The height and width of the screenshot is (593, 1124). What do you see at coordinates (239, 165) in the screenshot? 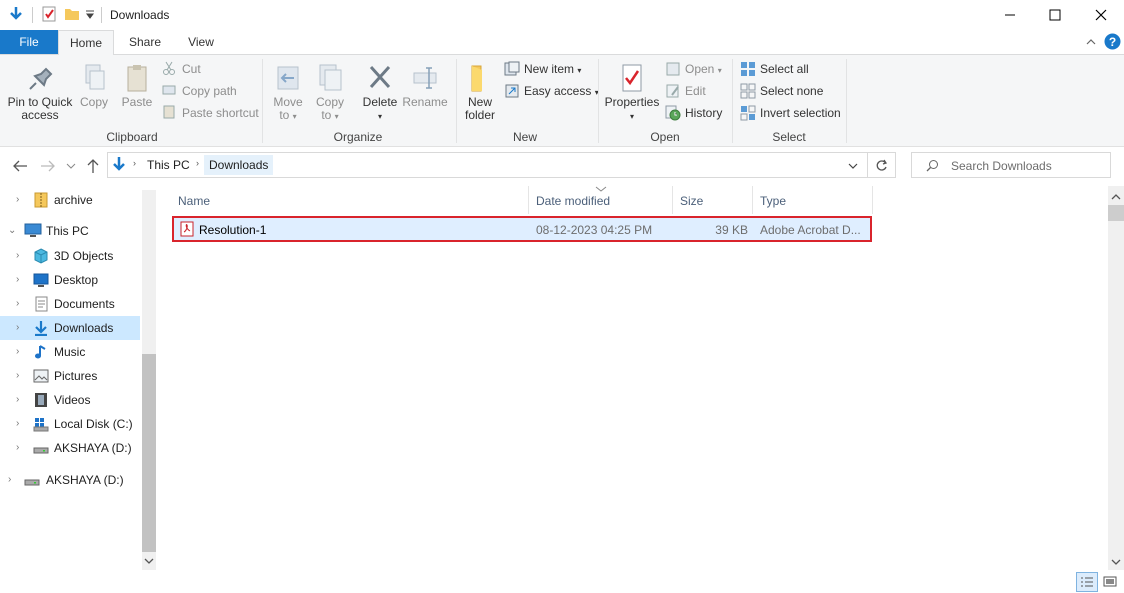
I see `breadcrumb-downloads: Downloads` at bounding box center [239, 165].